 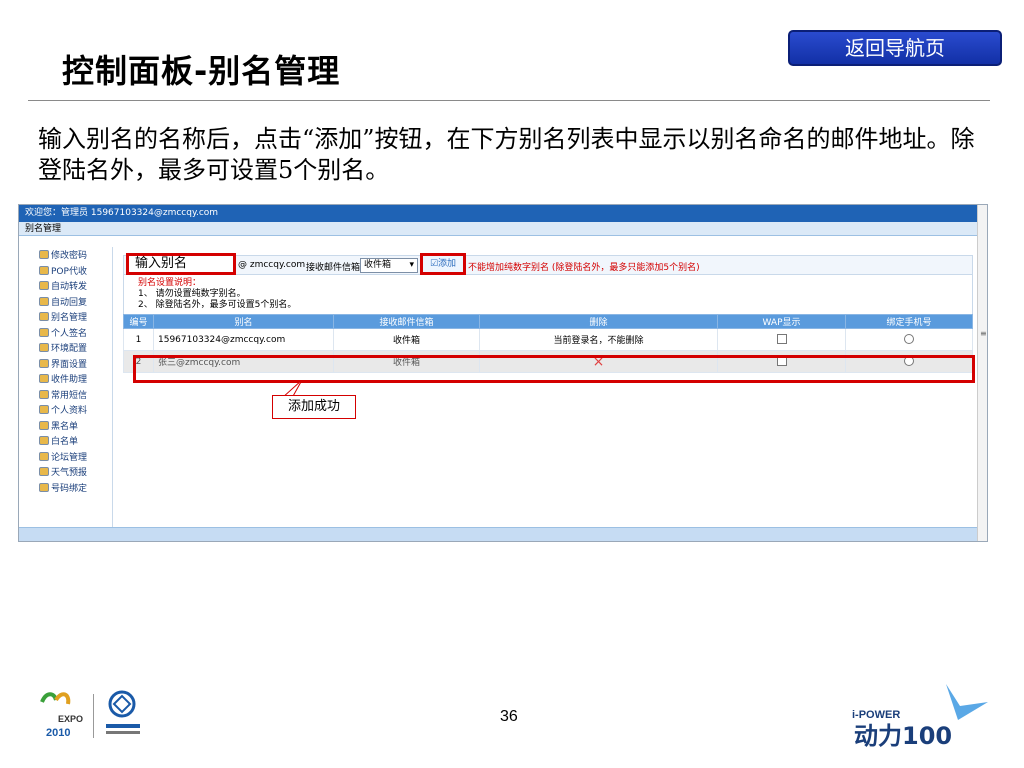 I want to click on add-icon: ☑, so click(x=434, y=264).